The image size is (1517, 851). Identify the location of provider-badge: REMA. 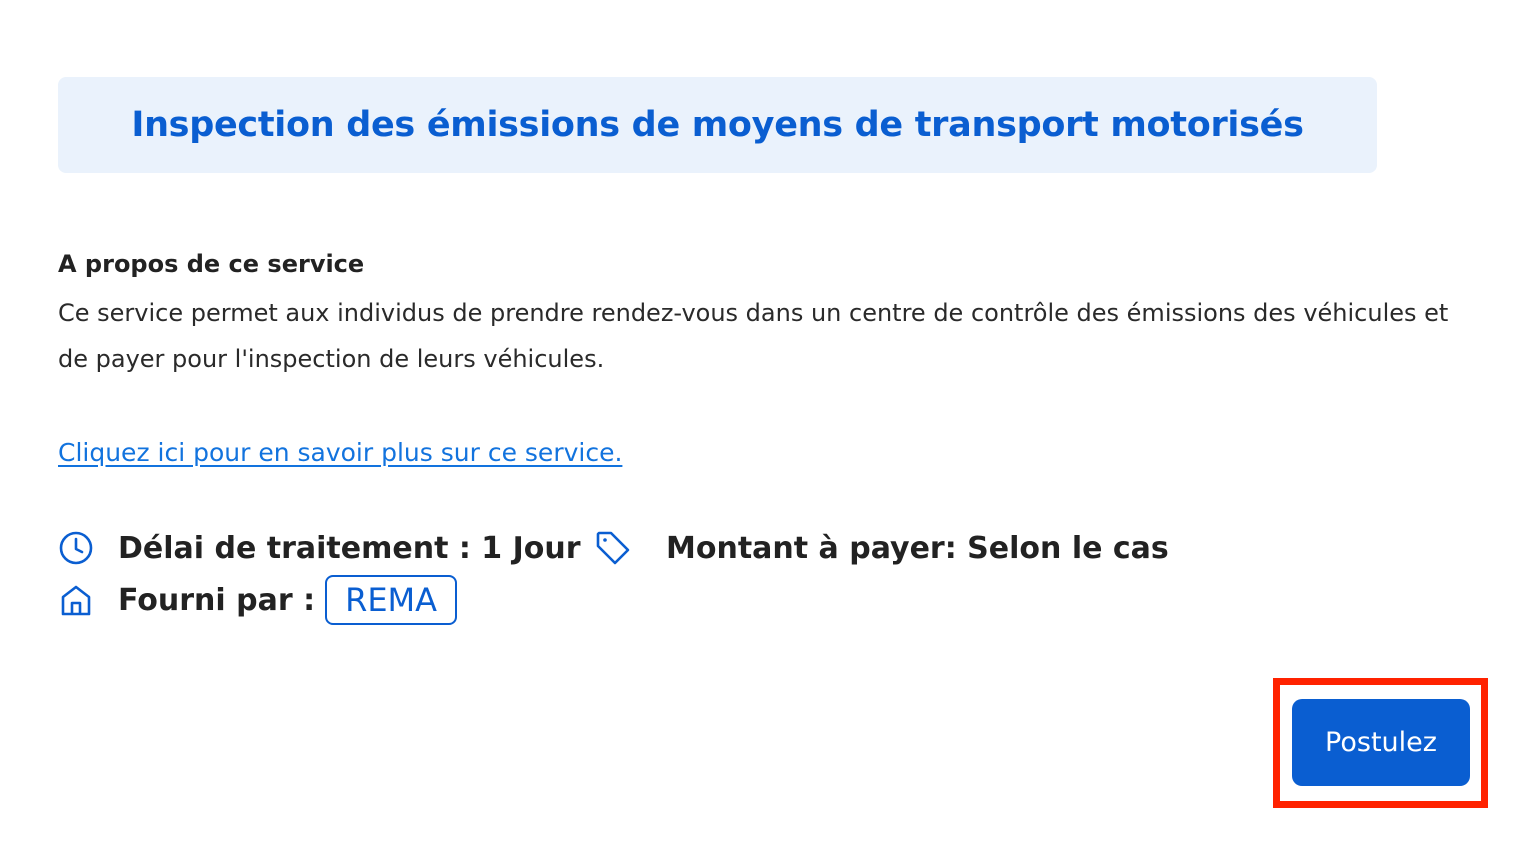
(391, 600).